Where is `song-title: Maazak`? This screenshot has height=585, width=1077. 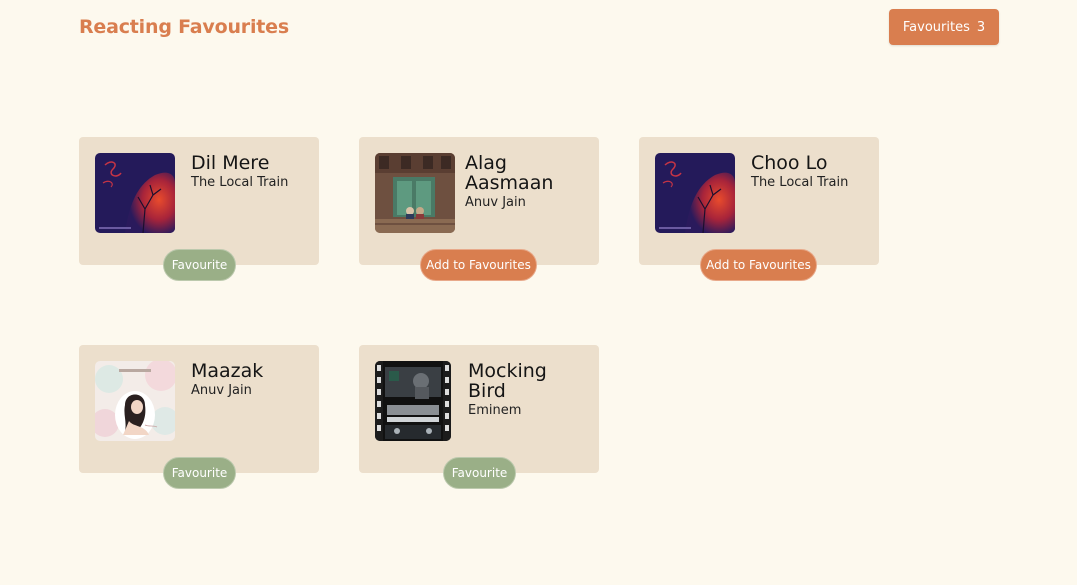 song-title: Maazak is located at coordinates (227, 371).